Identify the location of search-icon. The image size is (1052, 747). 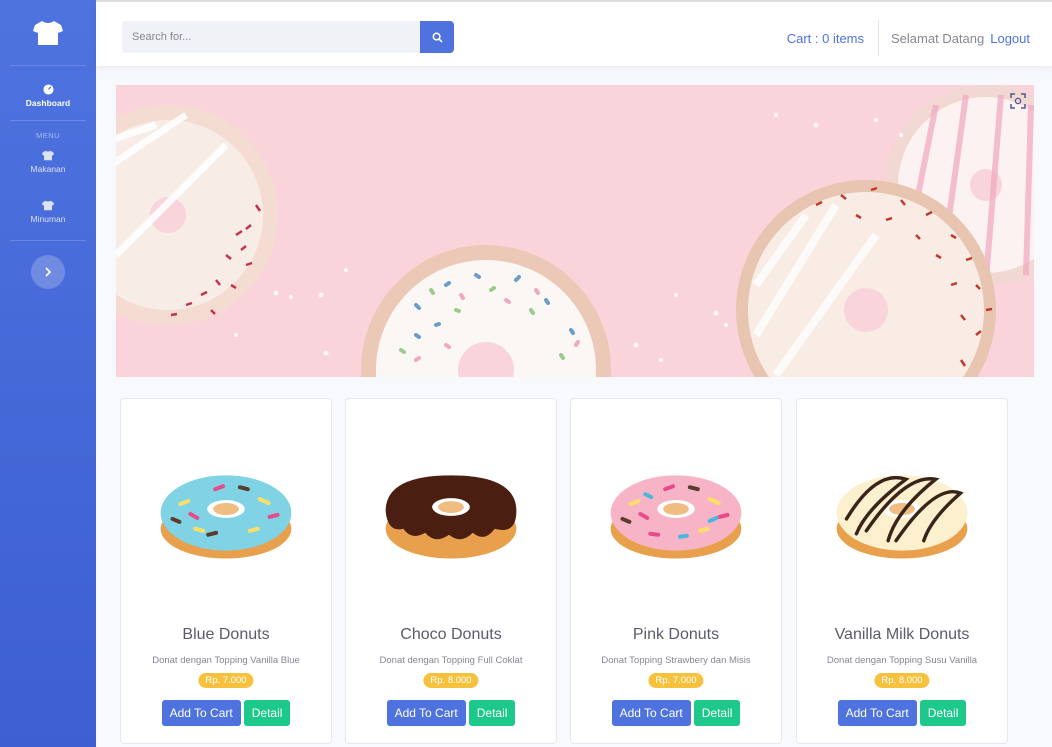
(437, 37).